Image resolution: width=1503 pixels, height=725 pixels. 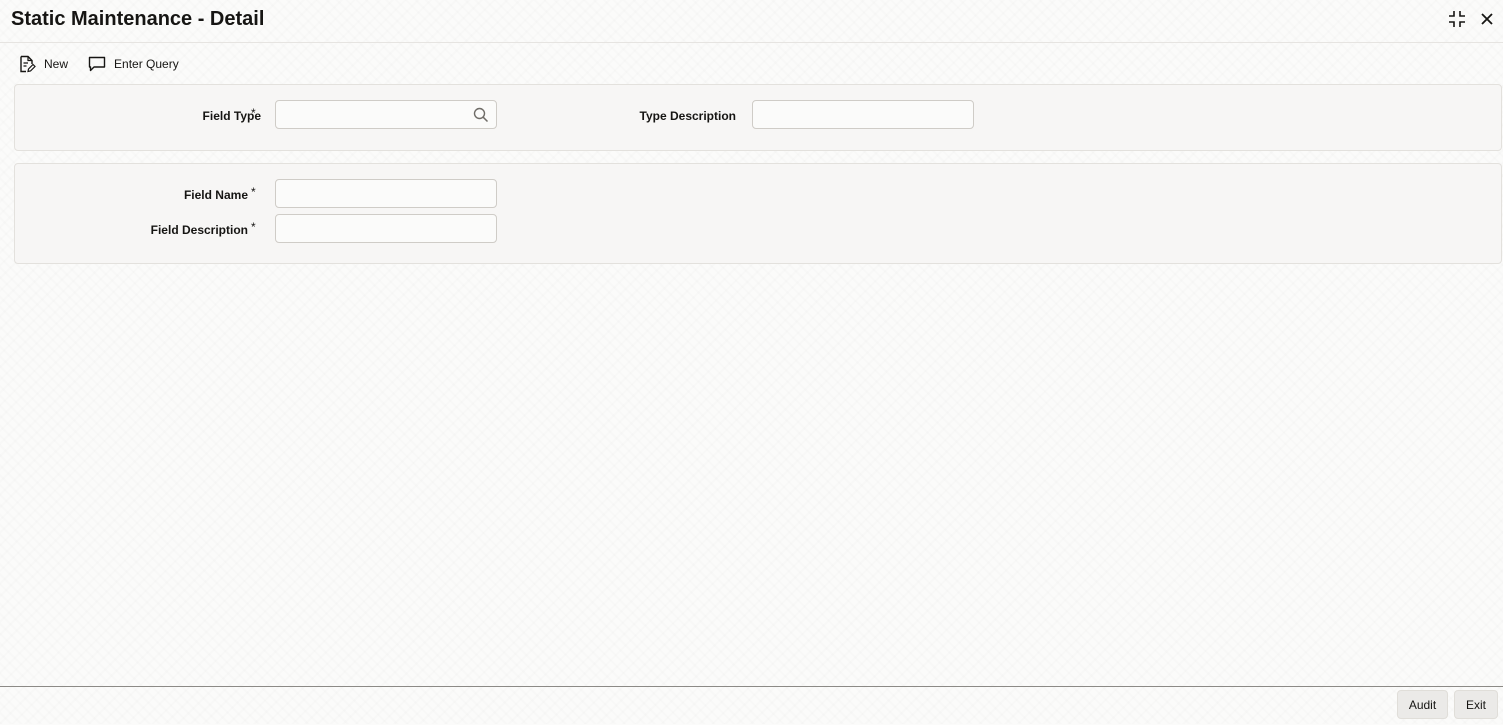 I want to click on type-description-label: Type Description, so click(x=687, y=116).